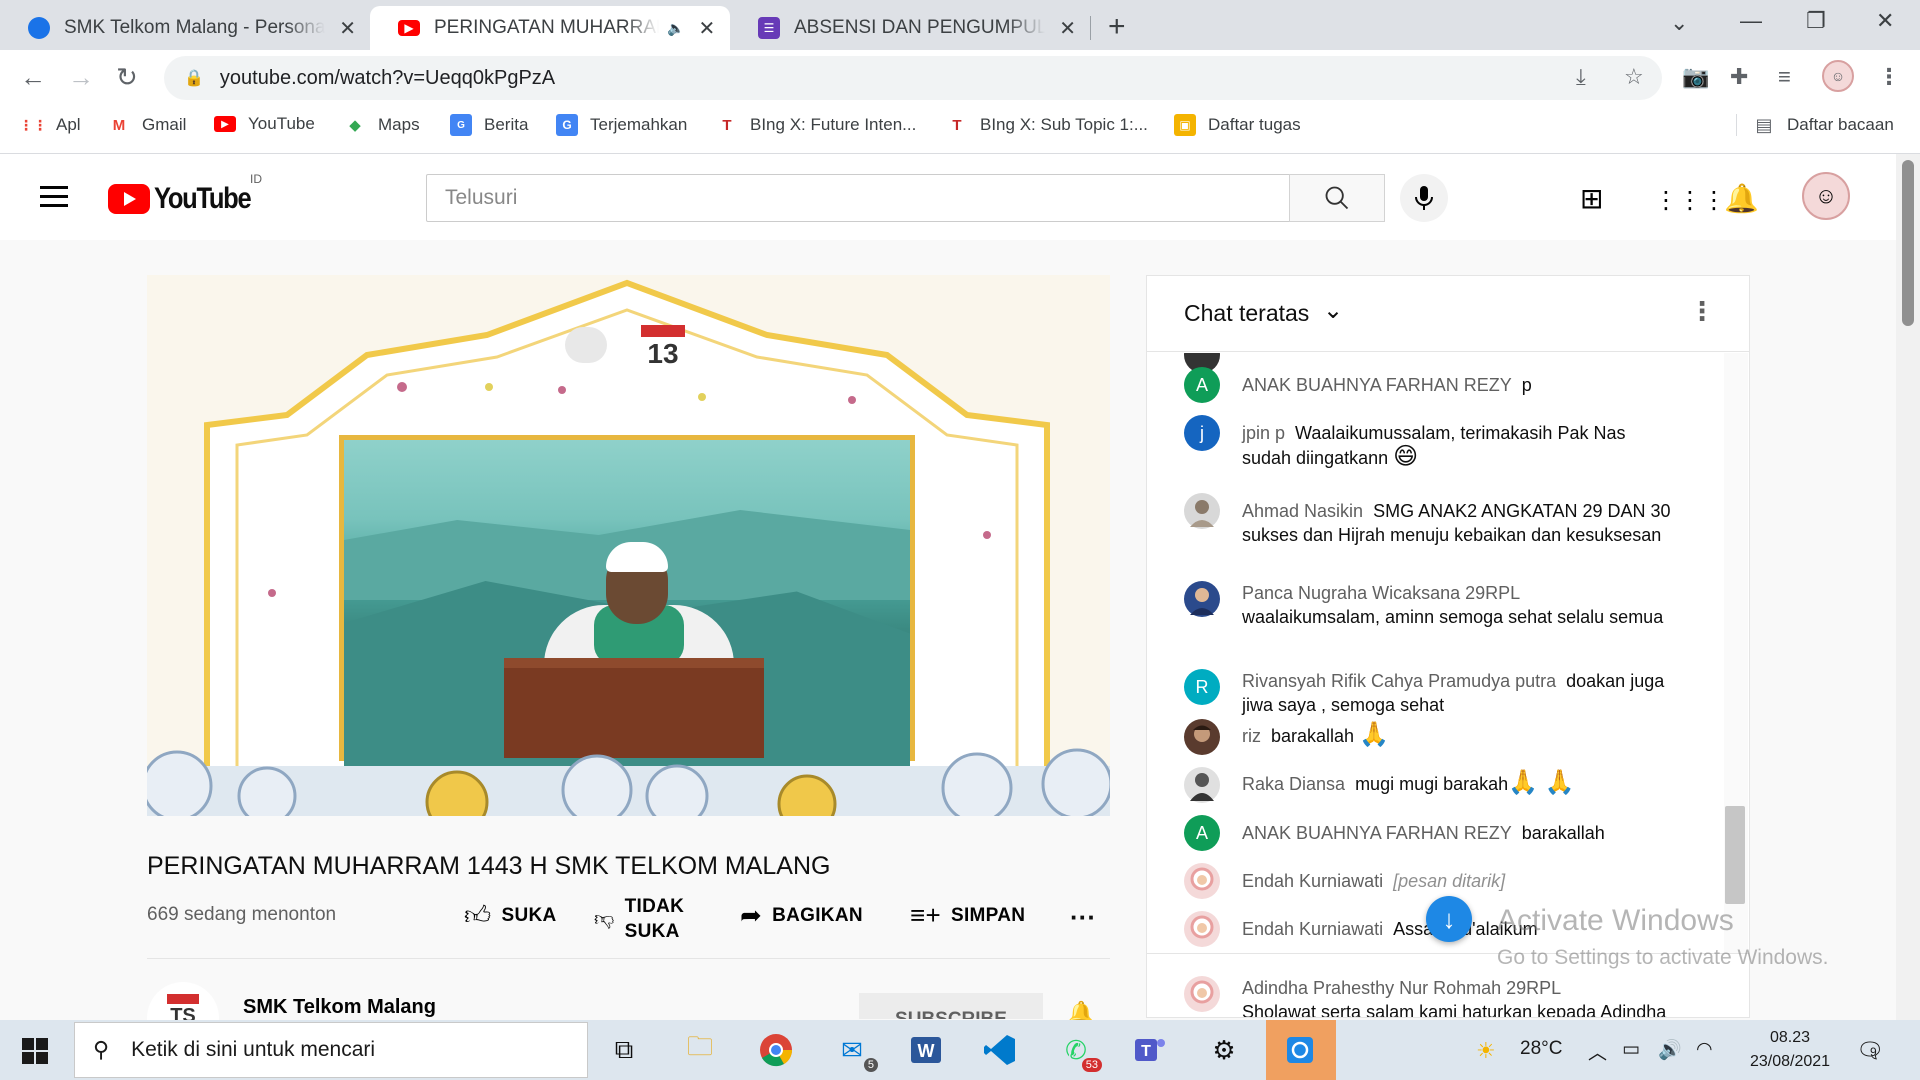 Image resolution: width=1920 pixels, height=1080 pixels. Describe the element at coordinates (700, 1050) in the screenshot. I see `file-explorer-icon: 🗀` at that location.